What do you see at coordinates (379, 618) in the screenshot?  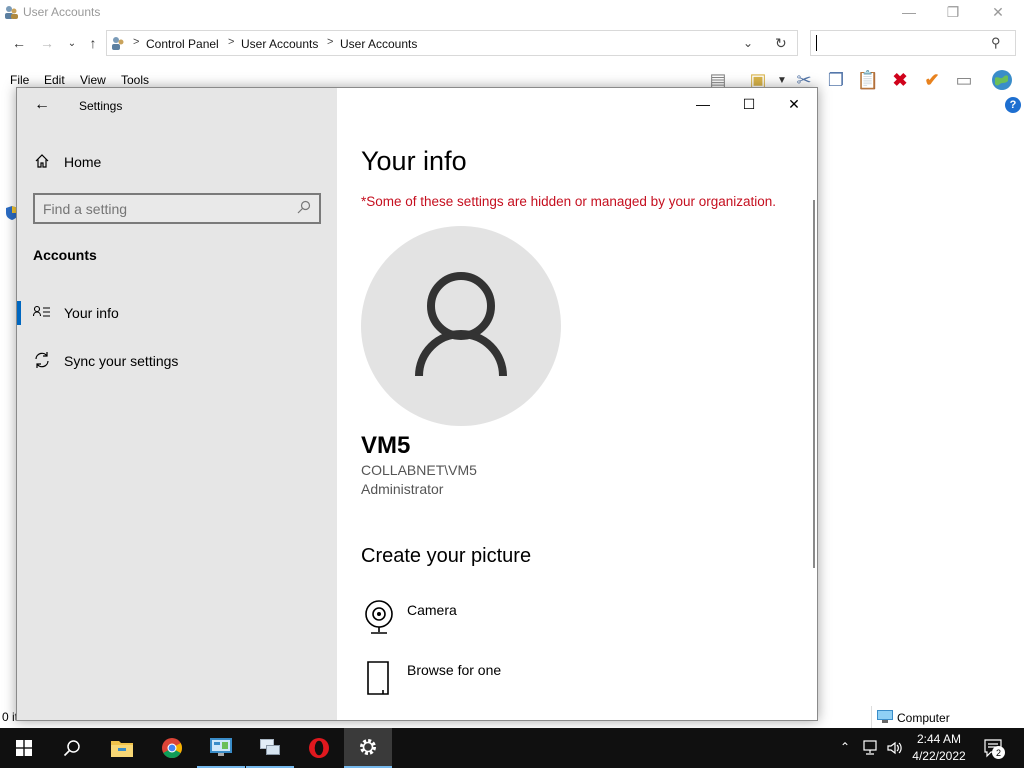 I see `camera-icon` at bounding box center [379, 618].